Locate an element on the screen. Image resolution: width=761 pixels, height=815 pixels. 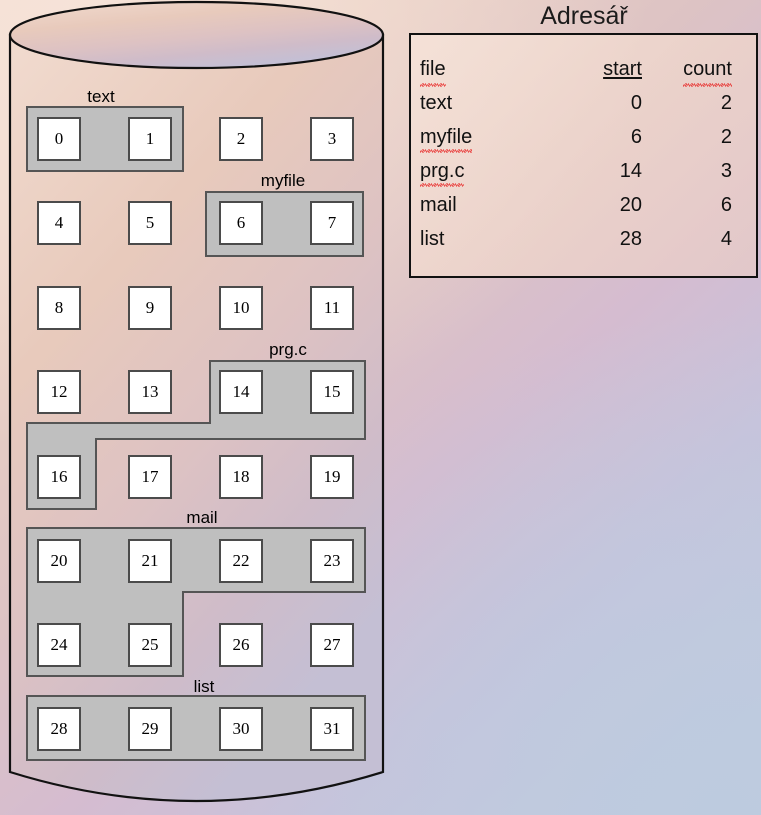
disk-block-18: 18 is located at coordinates (241, 477).